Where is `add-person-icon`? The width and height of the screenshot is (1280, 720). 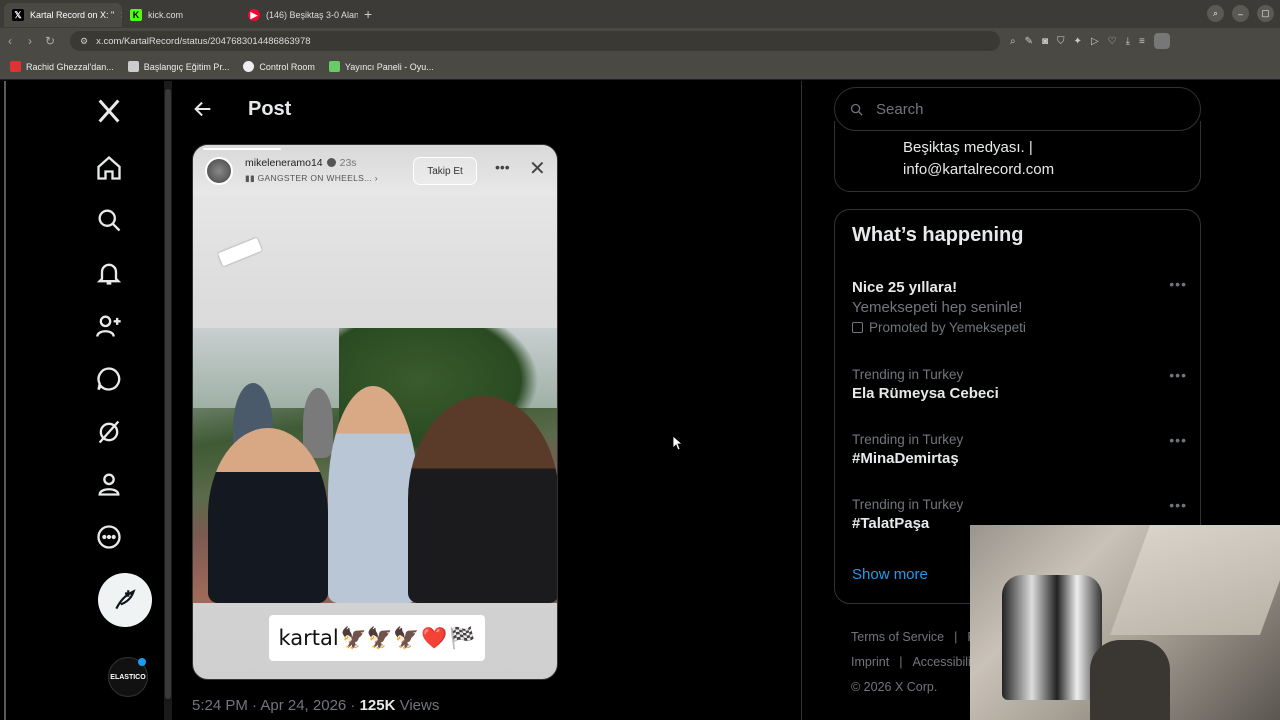
add-person-icon is located at coordinates (109, 326).